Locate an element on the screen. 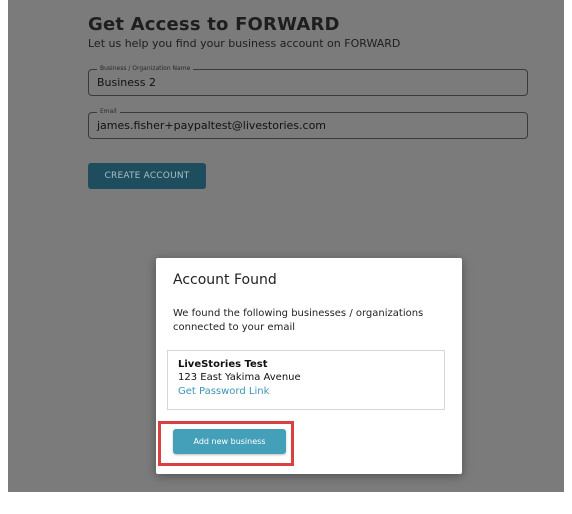 The width and height of the screenshot is (572, 514). email-value: james.fisher+paypaltest@livestories.com is located at coordinates (212, 125).